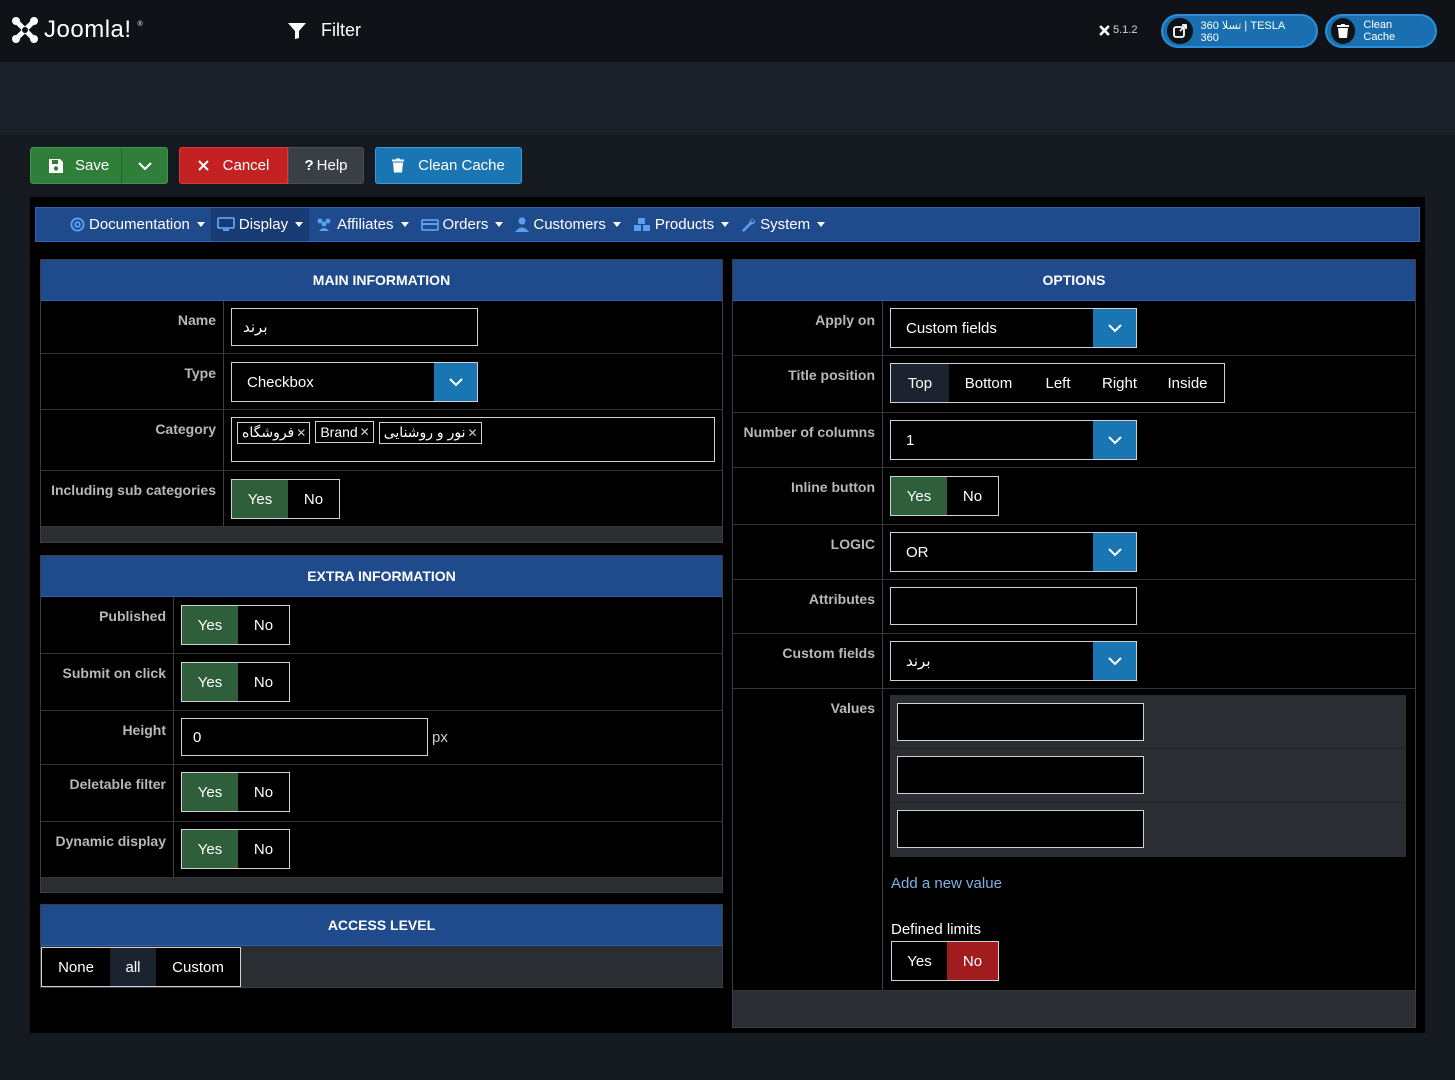 This screenshot has height=1080, width=1455. What do you see at coordinates (808, 839) in the screenshot?
I see `values-label: Values` at bounding box center [808, 839].